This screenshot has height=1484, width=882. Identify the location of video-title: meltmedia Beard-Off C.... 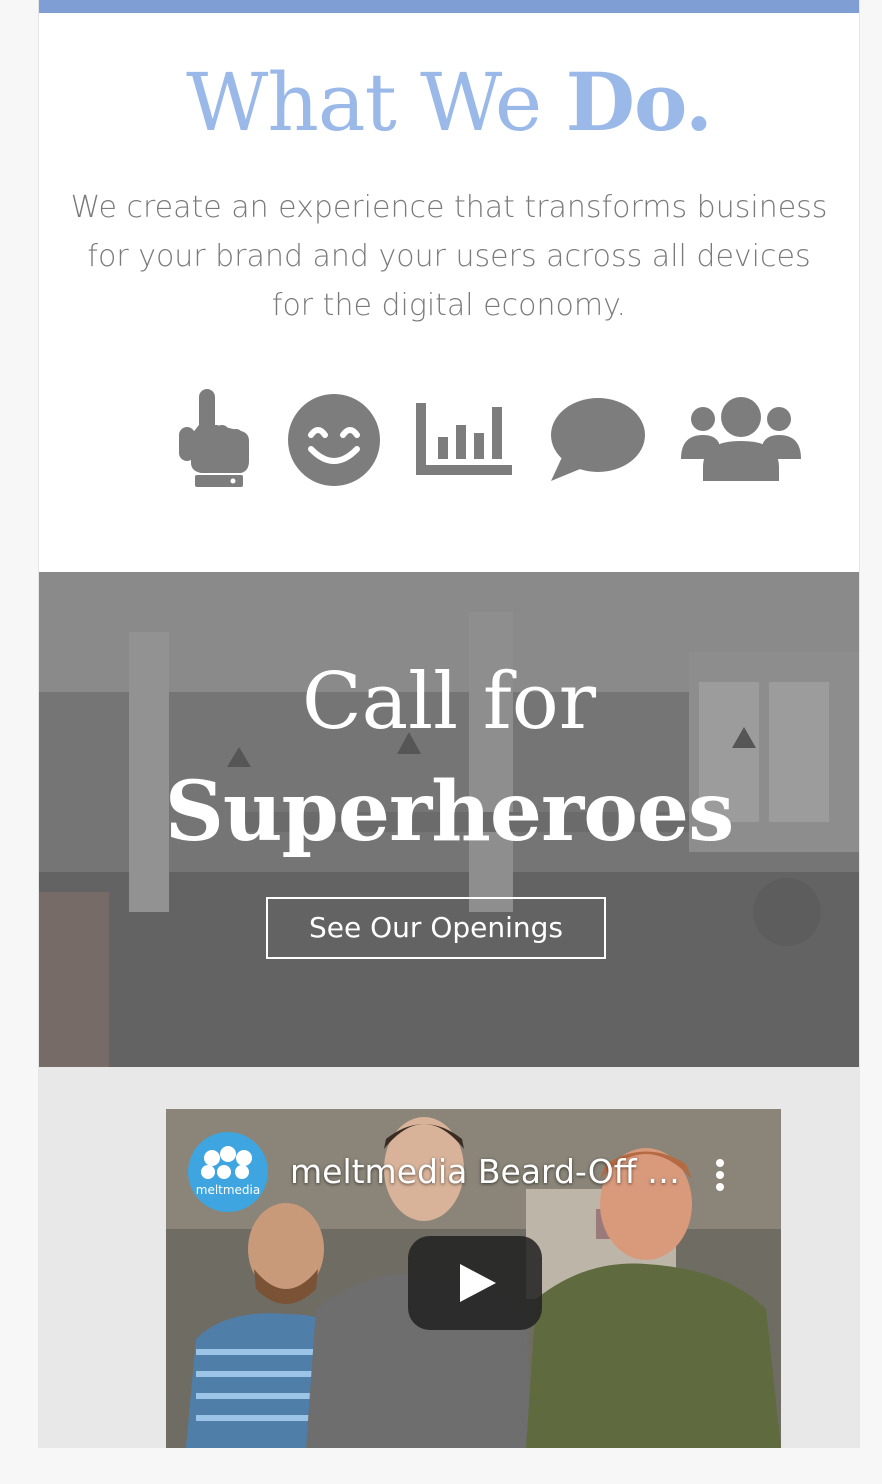
(488, 1172).